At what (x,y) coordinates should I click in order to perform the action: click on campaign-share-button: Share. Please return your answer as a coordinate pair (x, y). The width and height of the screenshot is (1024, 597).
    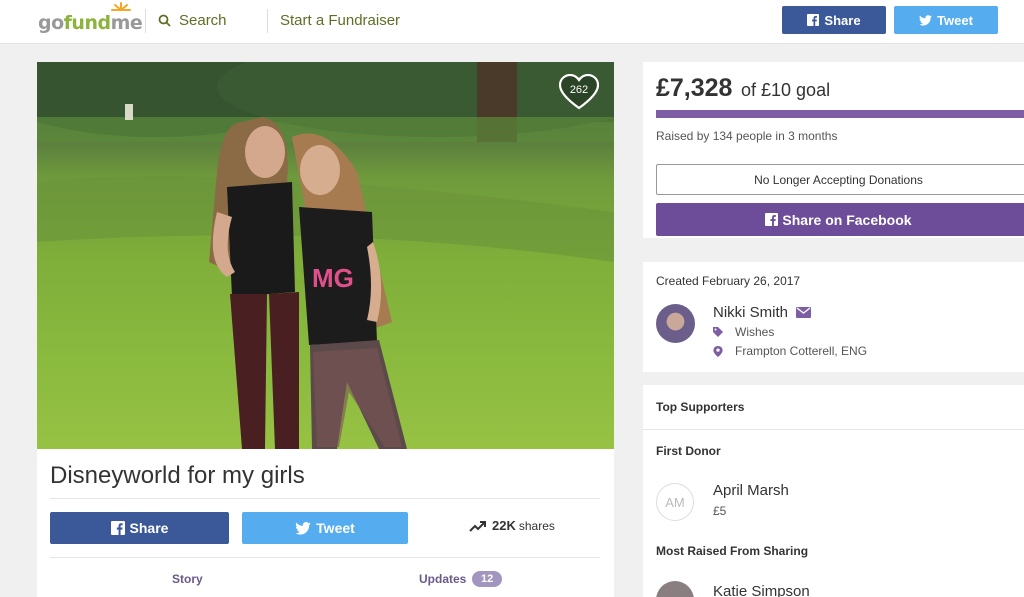
    Looking at the image, I should click on (139, 528).